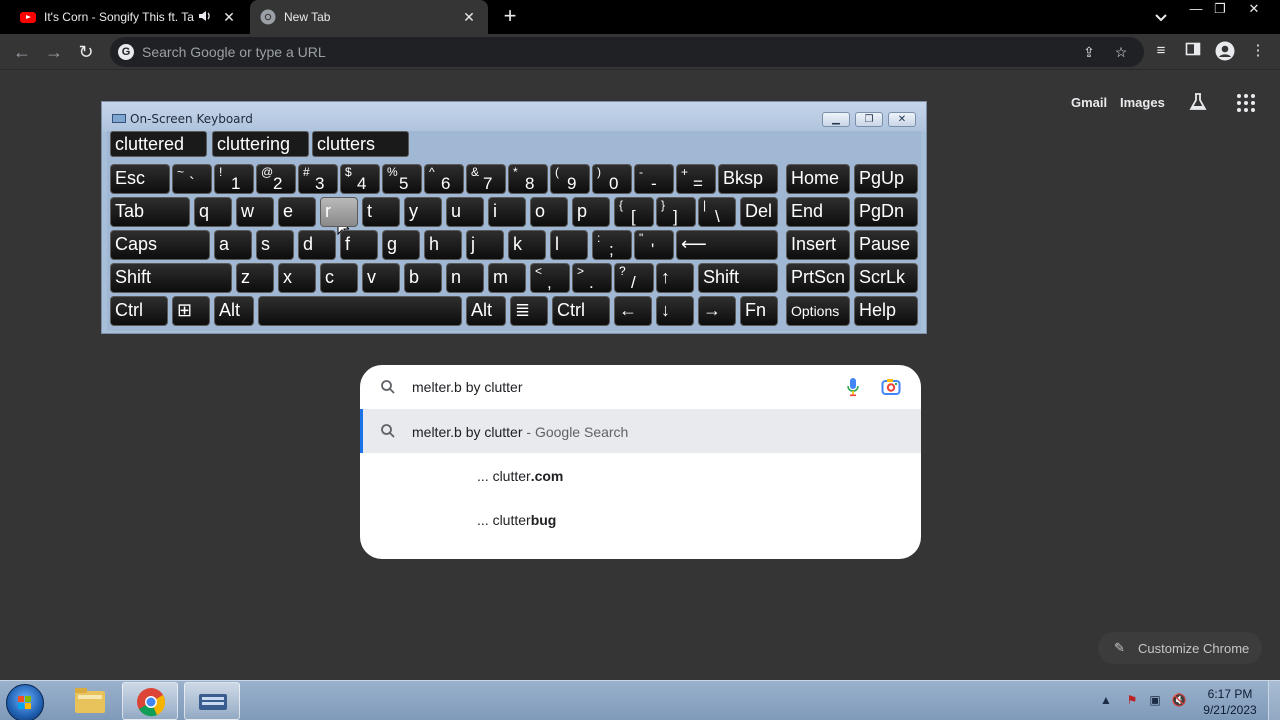 The height and width of the screenshot is (720, 1280). I want to click on key-v: v, so click(381, 278).